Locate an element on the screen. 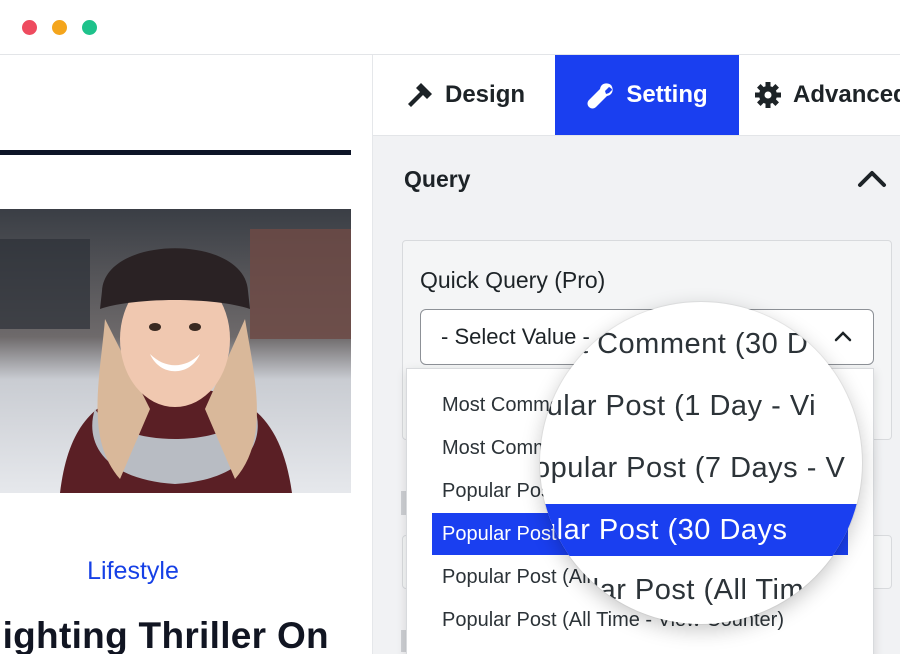 The width and height of the screenshot is (900, 654). wrench-icon is located at coordinates (600, 96).